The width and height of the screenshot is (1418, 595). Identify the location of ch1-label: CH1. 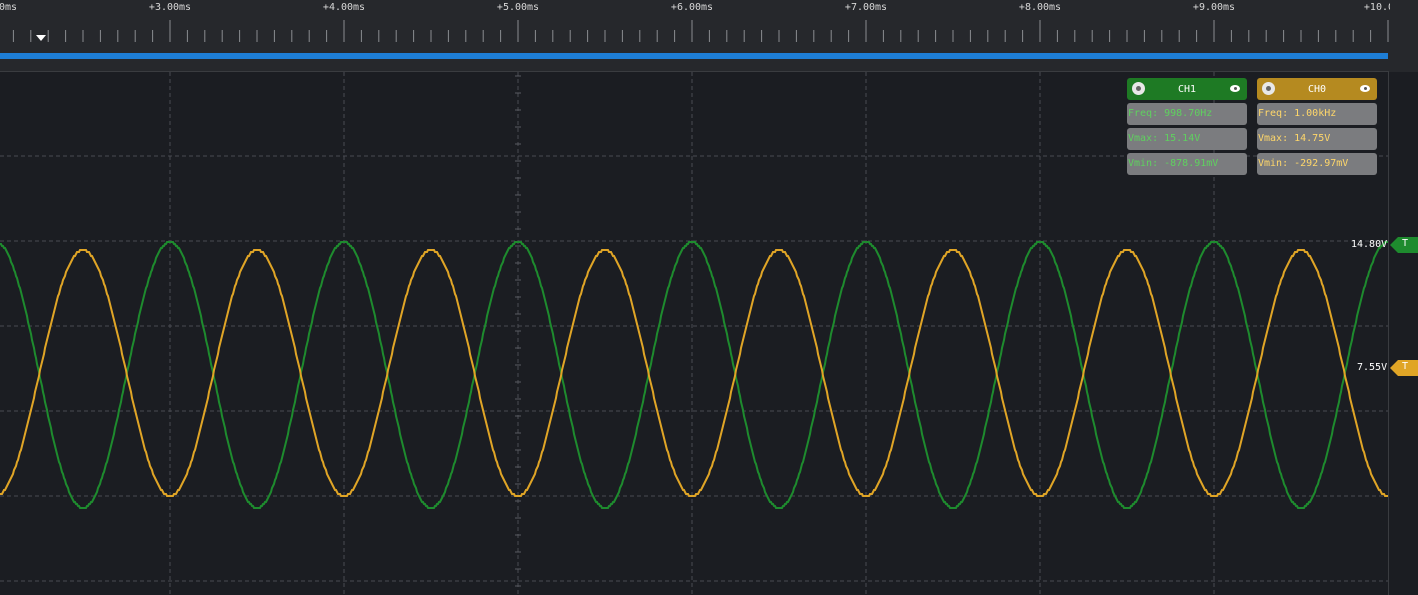
(1187, 89).